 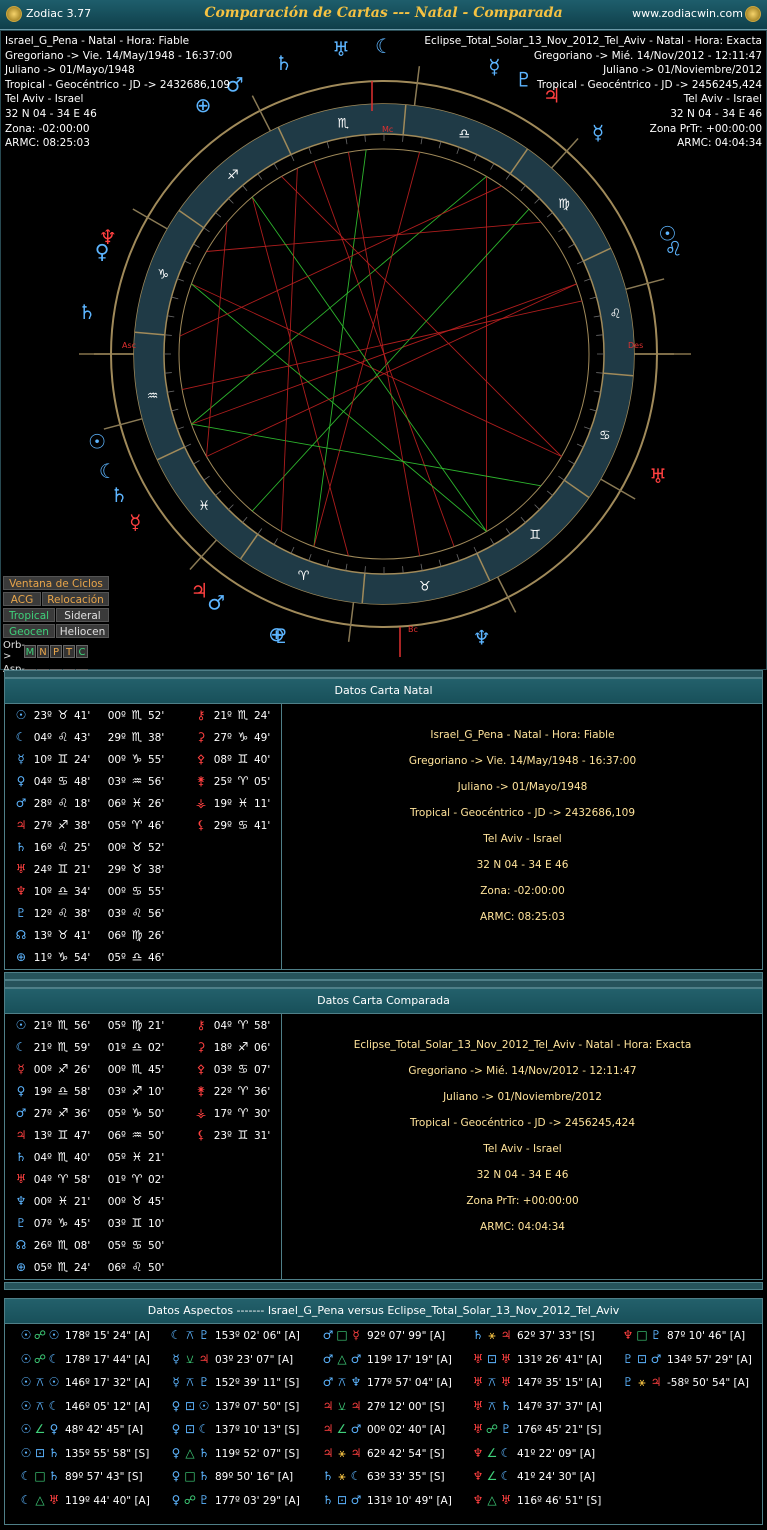 What do you see at coordinates (536, 1406) in the screenshot?
I see `aspect-row: ♅ ⚻ ♄ 147º 37' 37" [A]` at bounding box center [536, 1406].